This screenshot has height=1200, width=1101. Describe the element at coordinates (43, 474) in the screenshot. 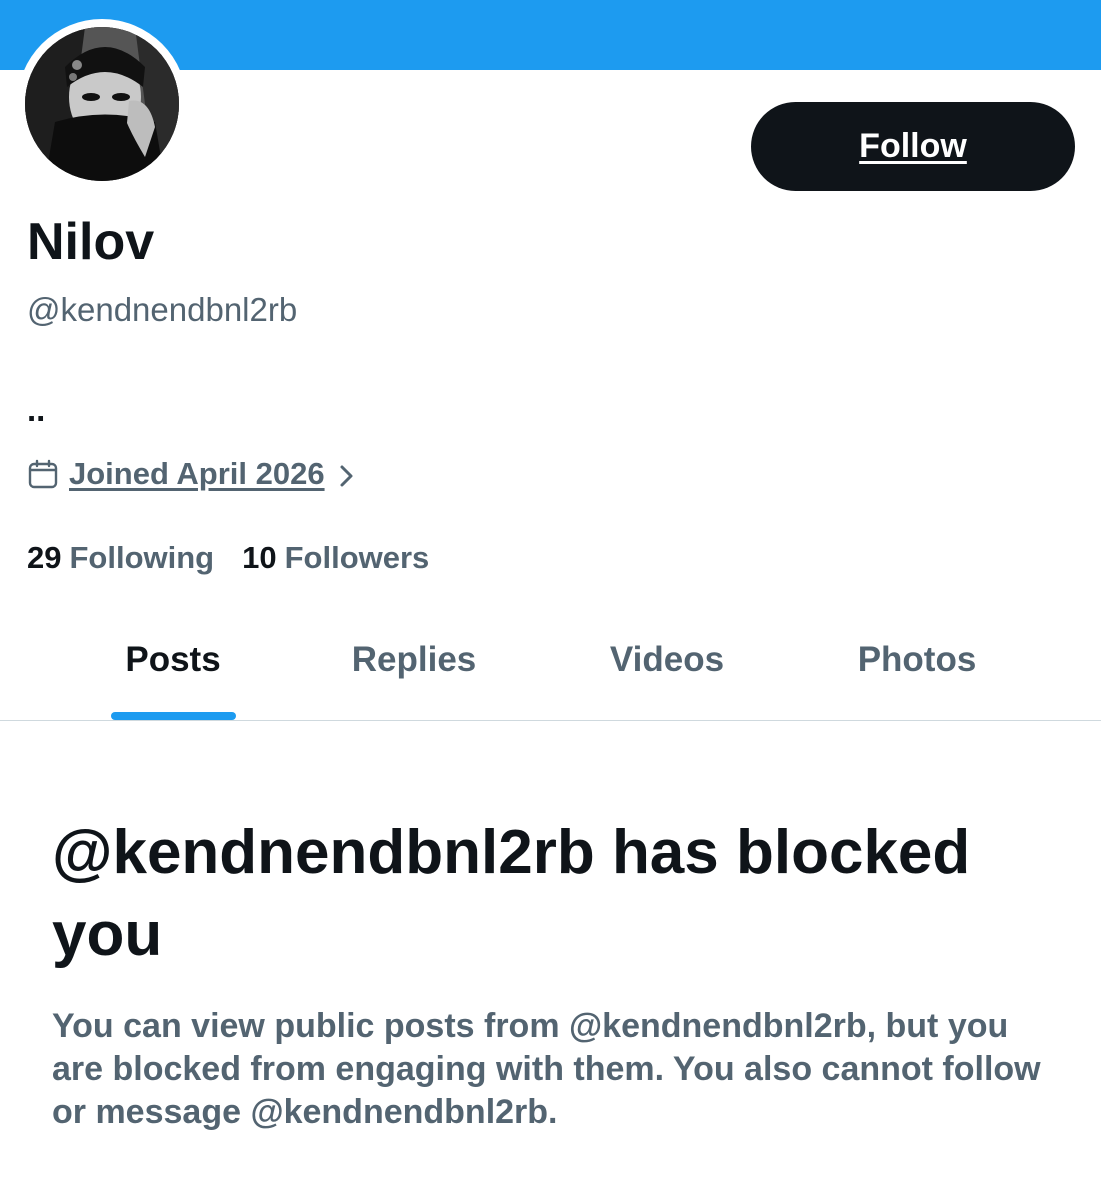

I see `calendar-icon` at that location.